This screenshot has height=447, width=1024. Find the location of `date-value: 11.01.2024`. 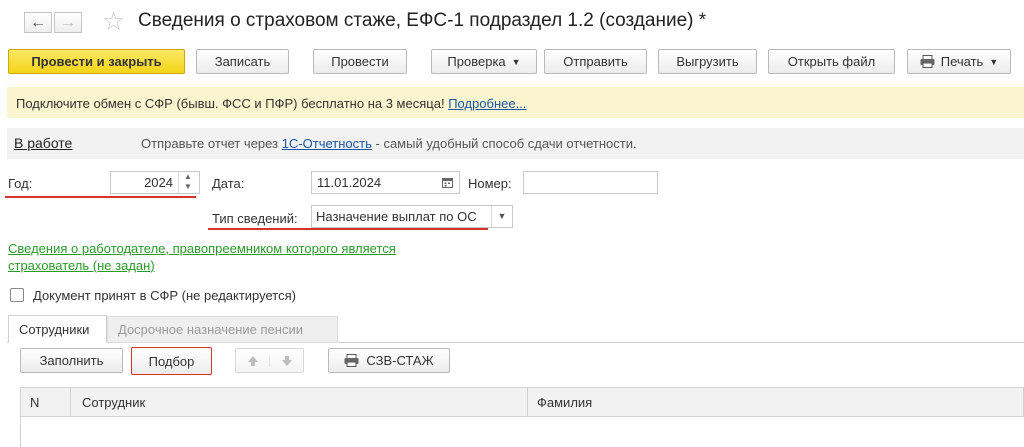

date-value: 11.01.2024 is located at coordinates (349, 182).